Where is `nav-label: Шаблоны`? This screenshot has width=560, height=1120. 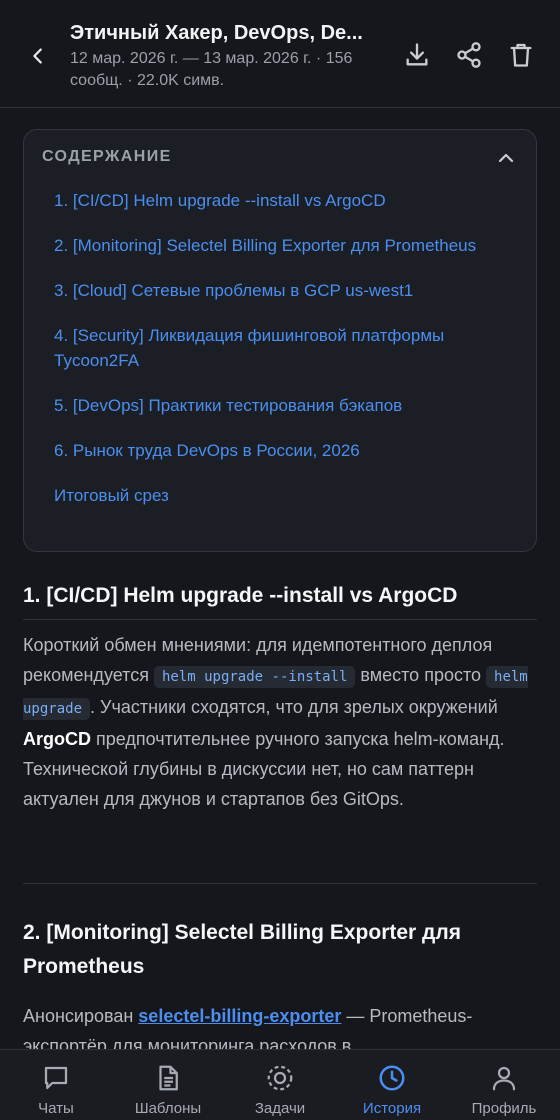 nav-label: Шаблоны is located at coordinates (168, 1108).